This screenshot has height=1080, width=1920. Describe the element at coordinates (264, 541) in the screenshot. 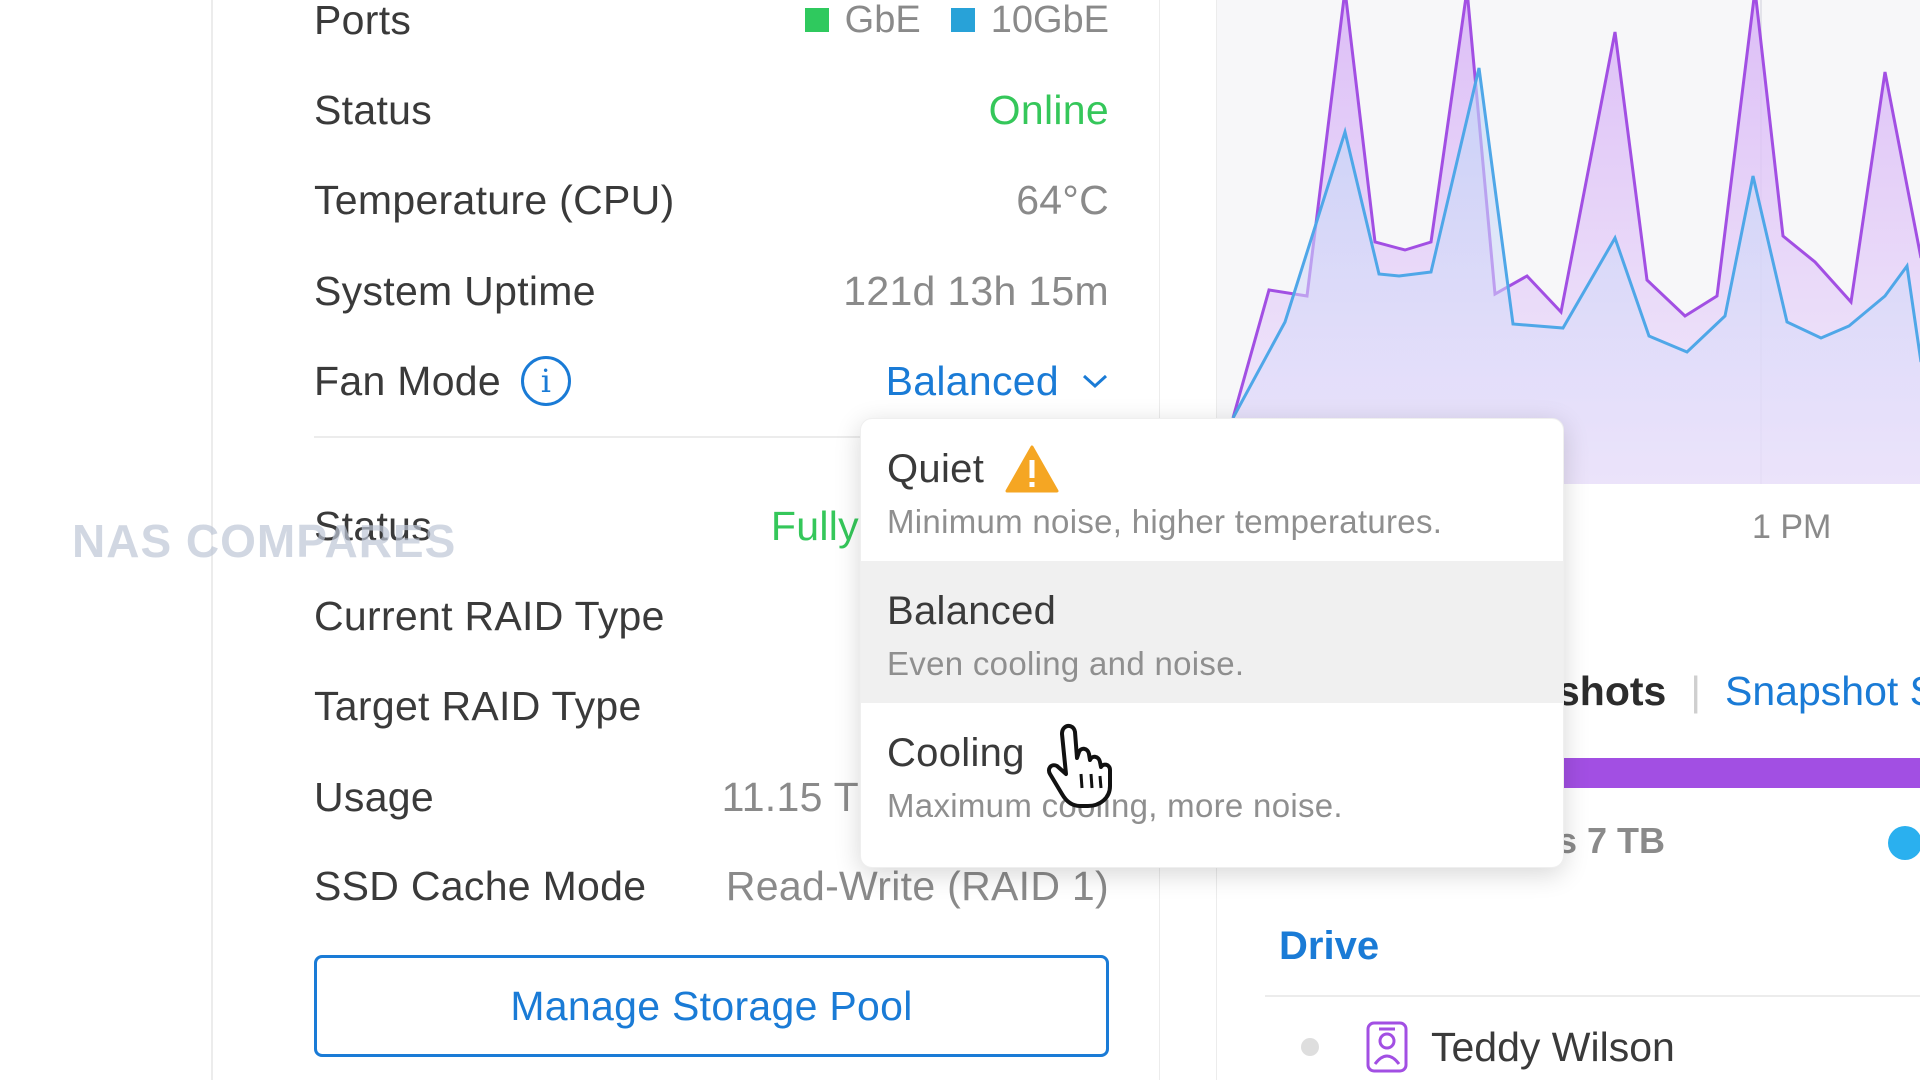

I see `watermark-text: NAS COMPARES` at that location.